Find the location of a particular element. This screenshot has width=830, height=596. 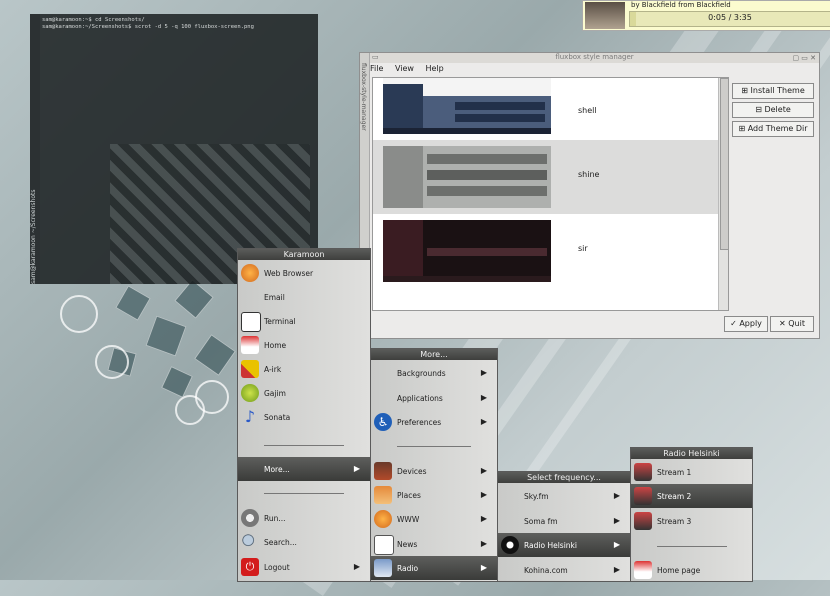

menu-item-sonata: ♪ Sonata is located at coordinates (304, 417).